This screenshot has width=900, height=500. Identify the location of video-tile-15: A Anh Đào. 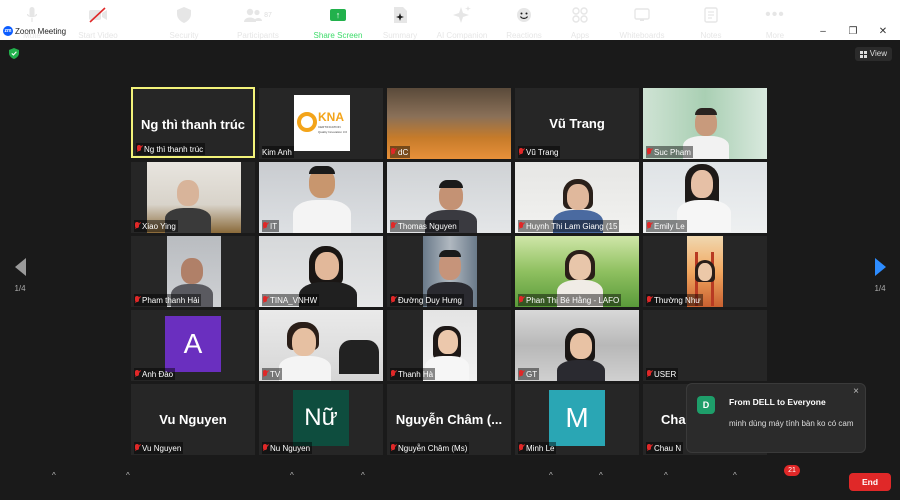
(193, 345).